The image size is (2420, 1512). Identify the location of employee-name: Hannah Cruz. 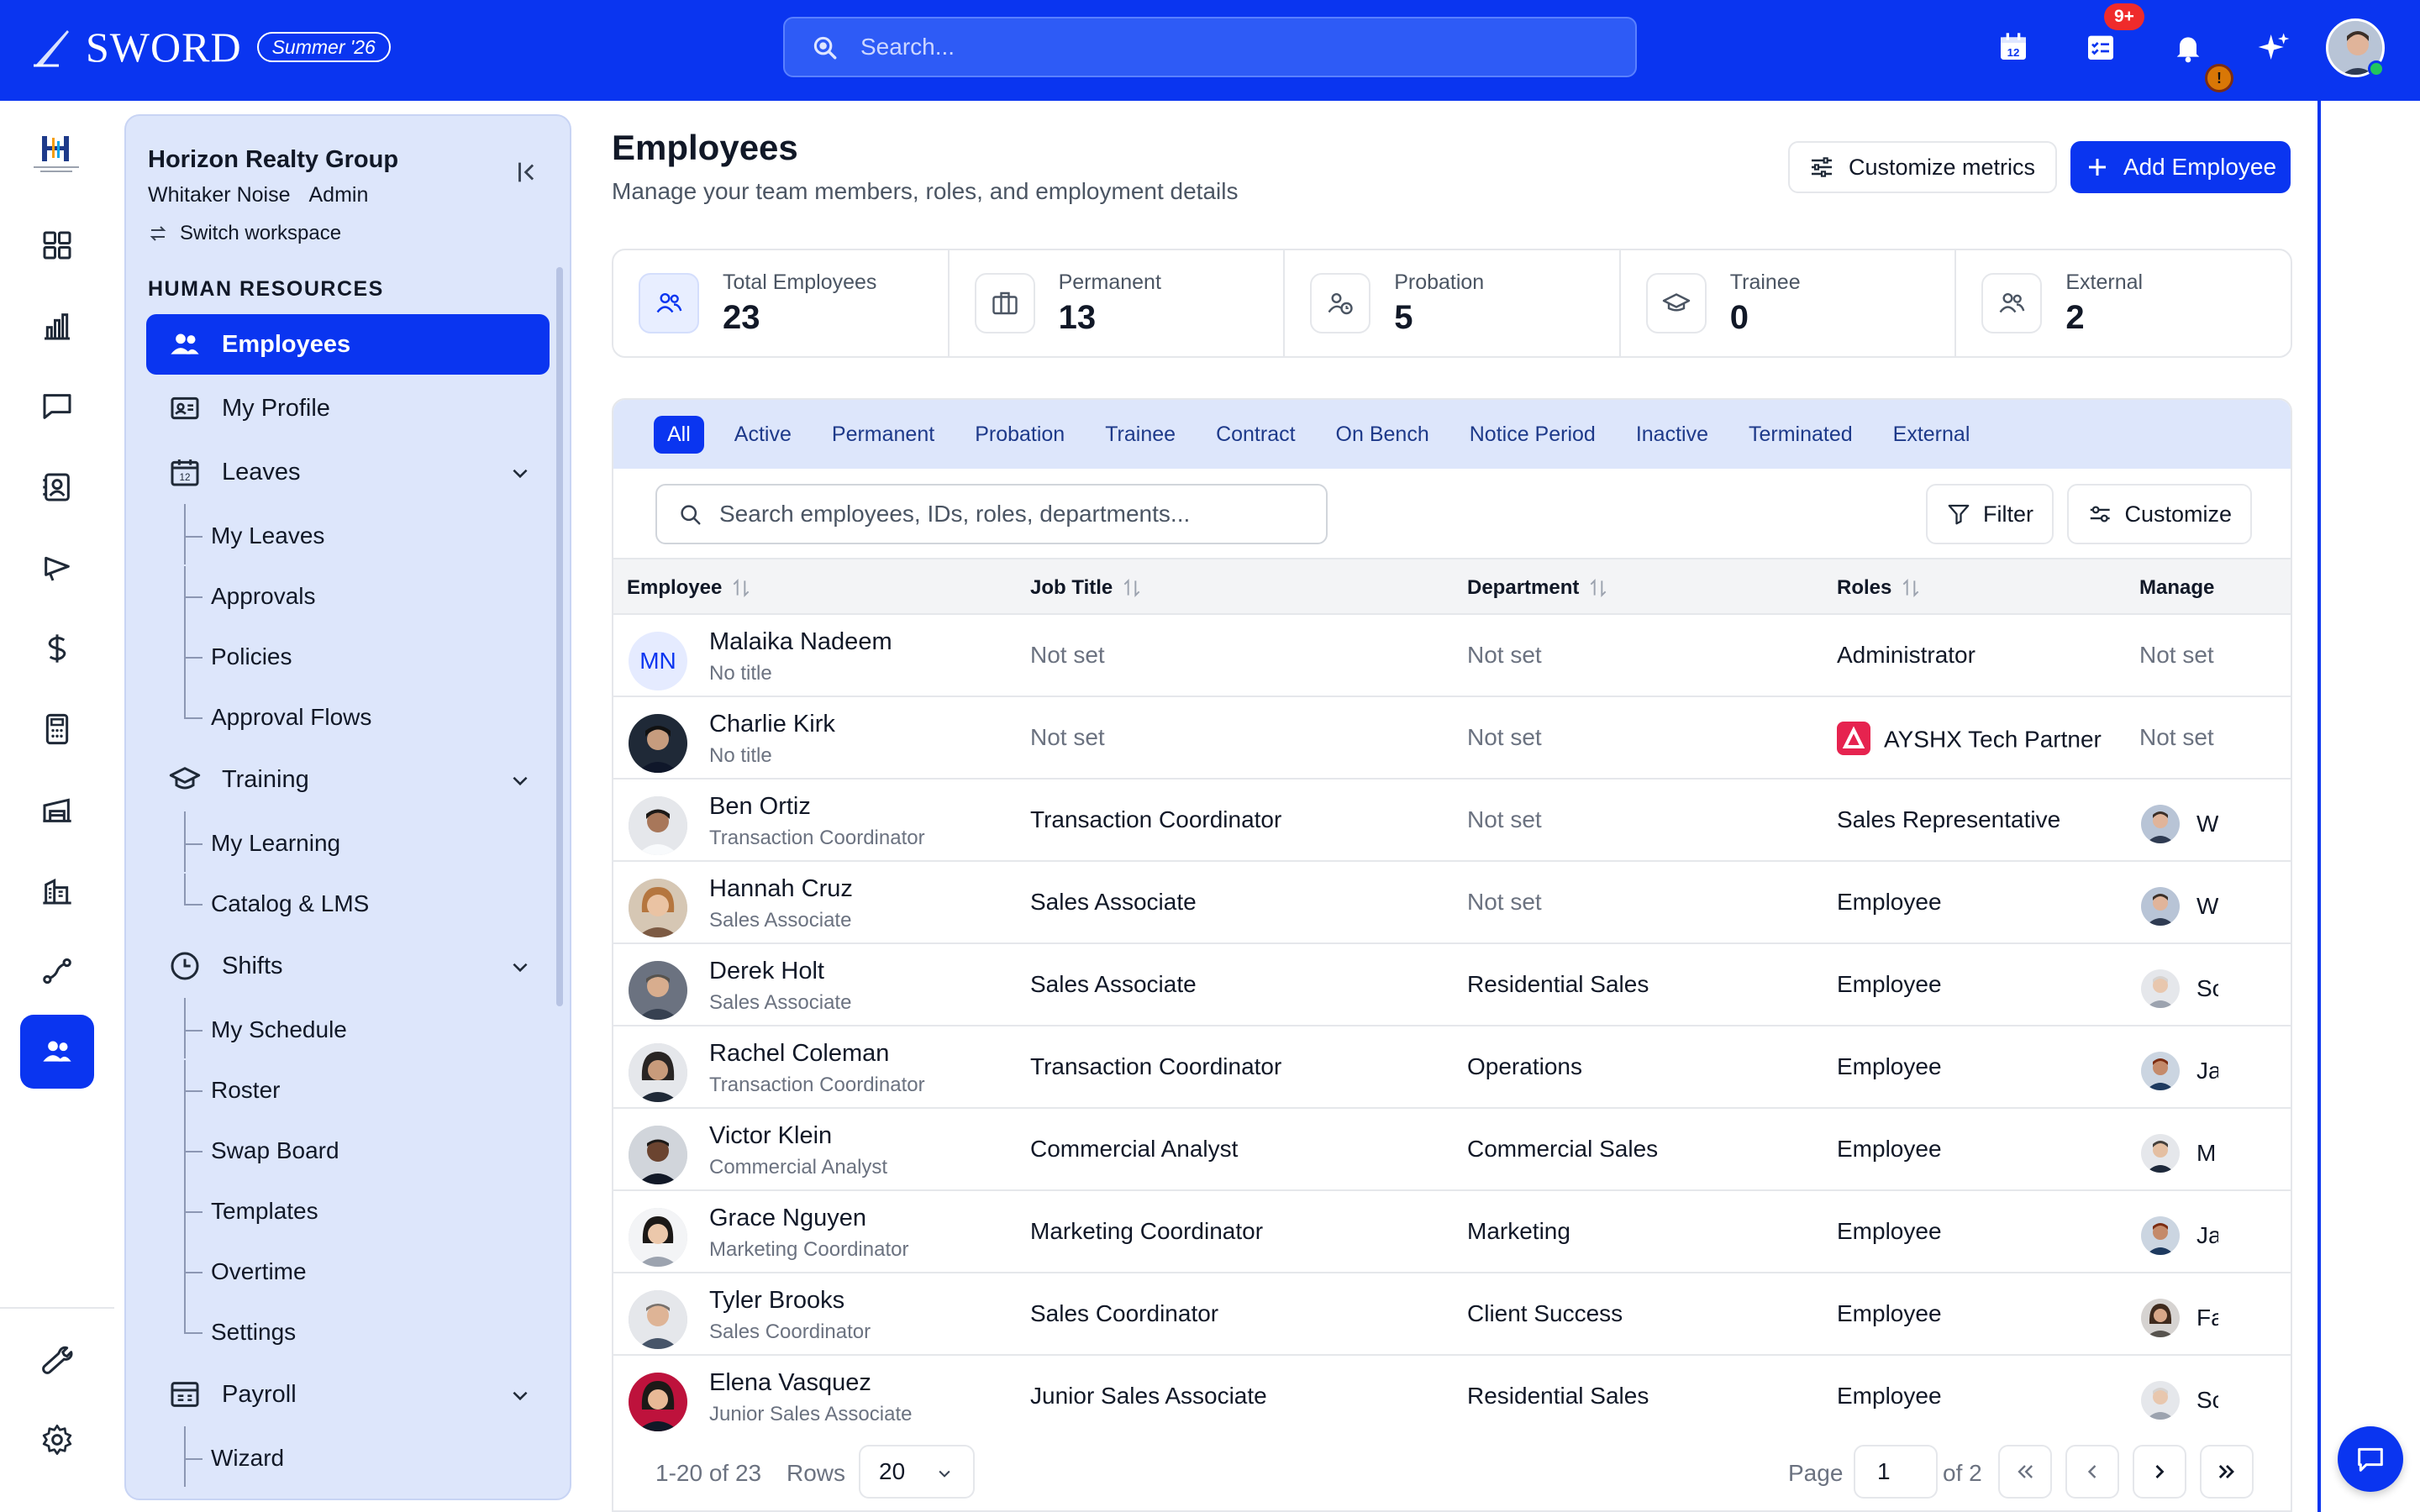
(781, 889).